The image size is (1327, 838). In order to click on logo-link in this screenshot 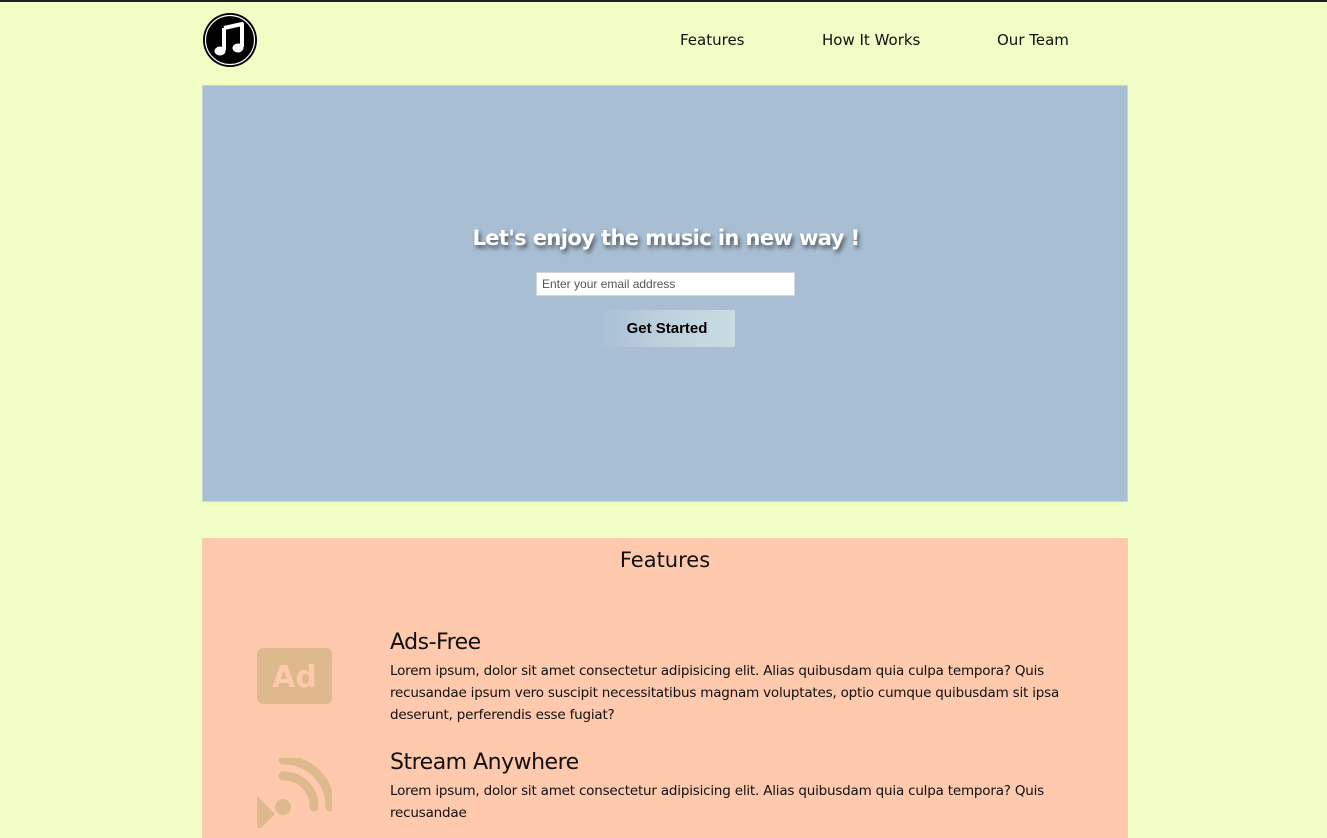, I will do `click(230, 40)`.